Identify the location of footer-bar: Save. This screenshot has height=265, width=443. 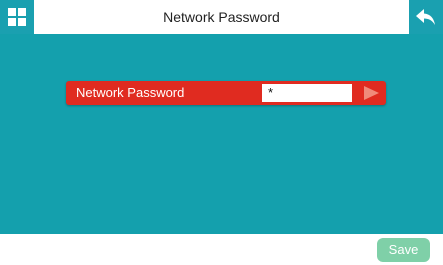
(221, 249).